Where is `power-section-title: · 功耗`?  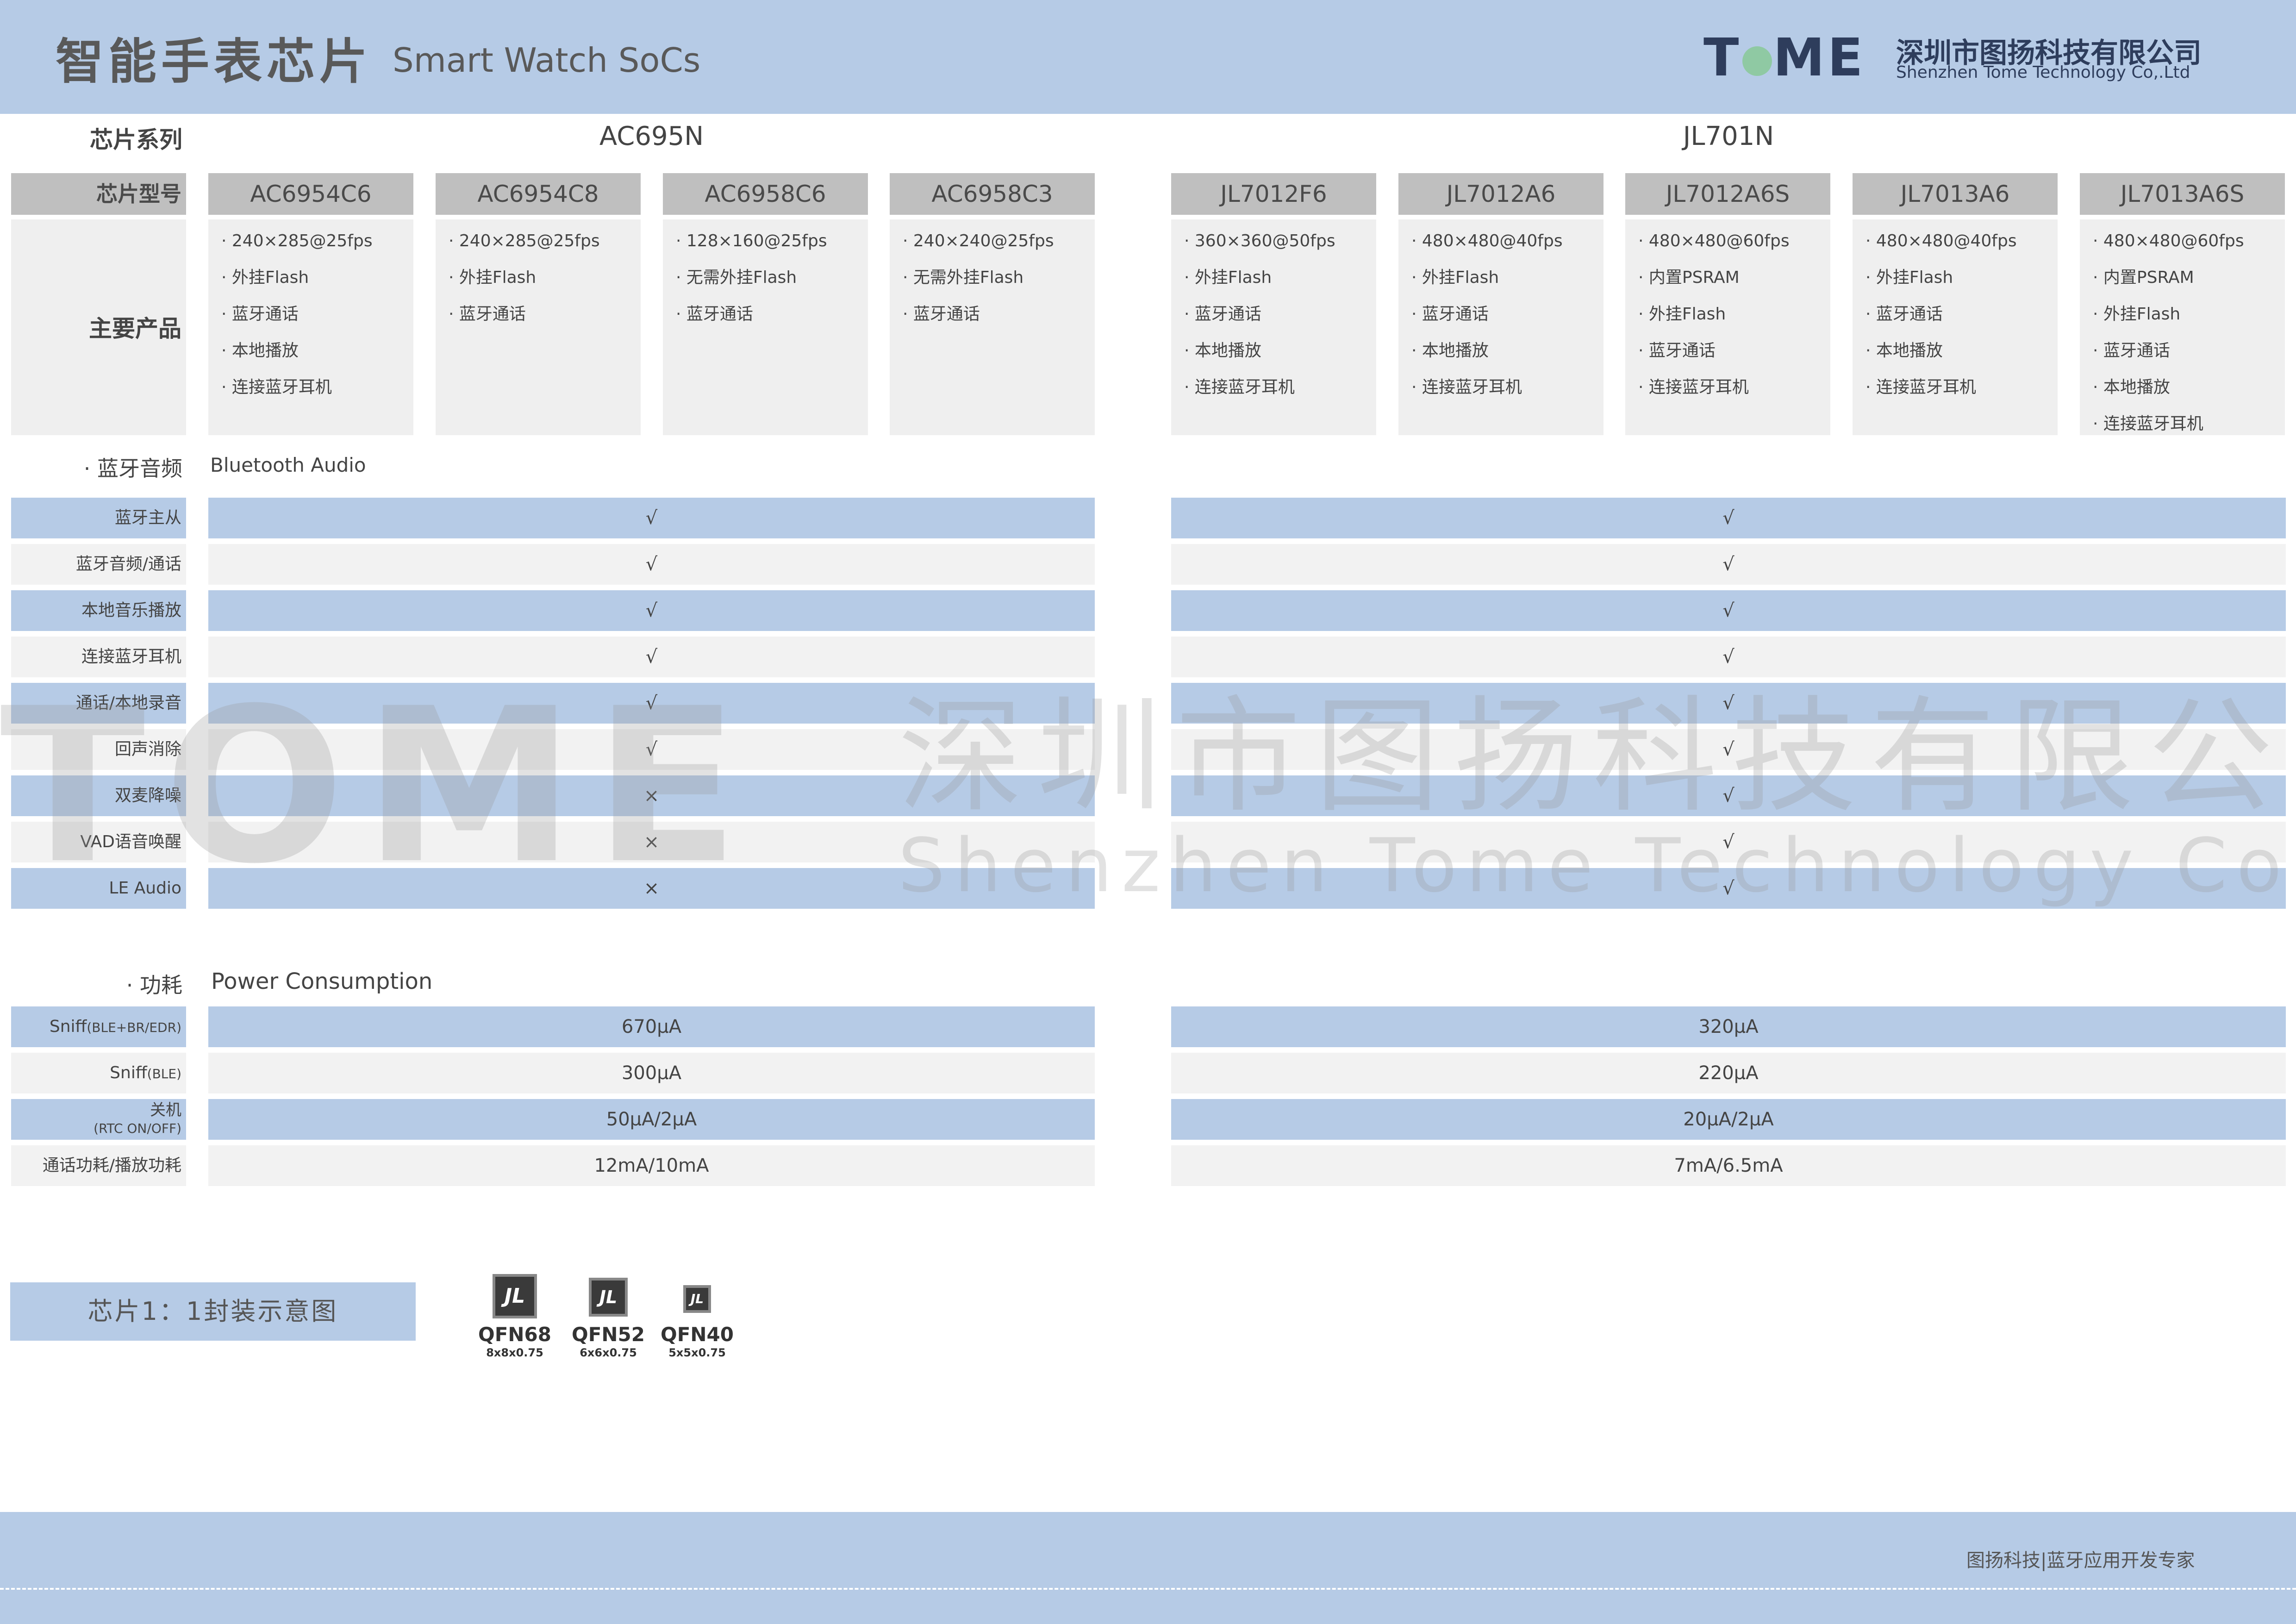 power-section-title: · 功耗 is located at coordinates (154, 985).